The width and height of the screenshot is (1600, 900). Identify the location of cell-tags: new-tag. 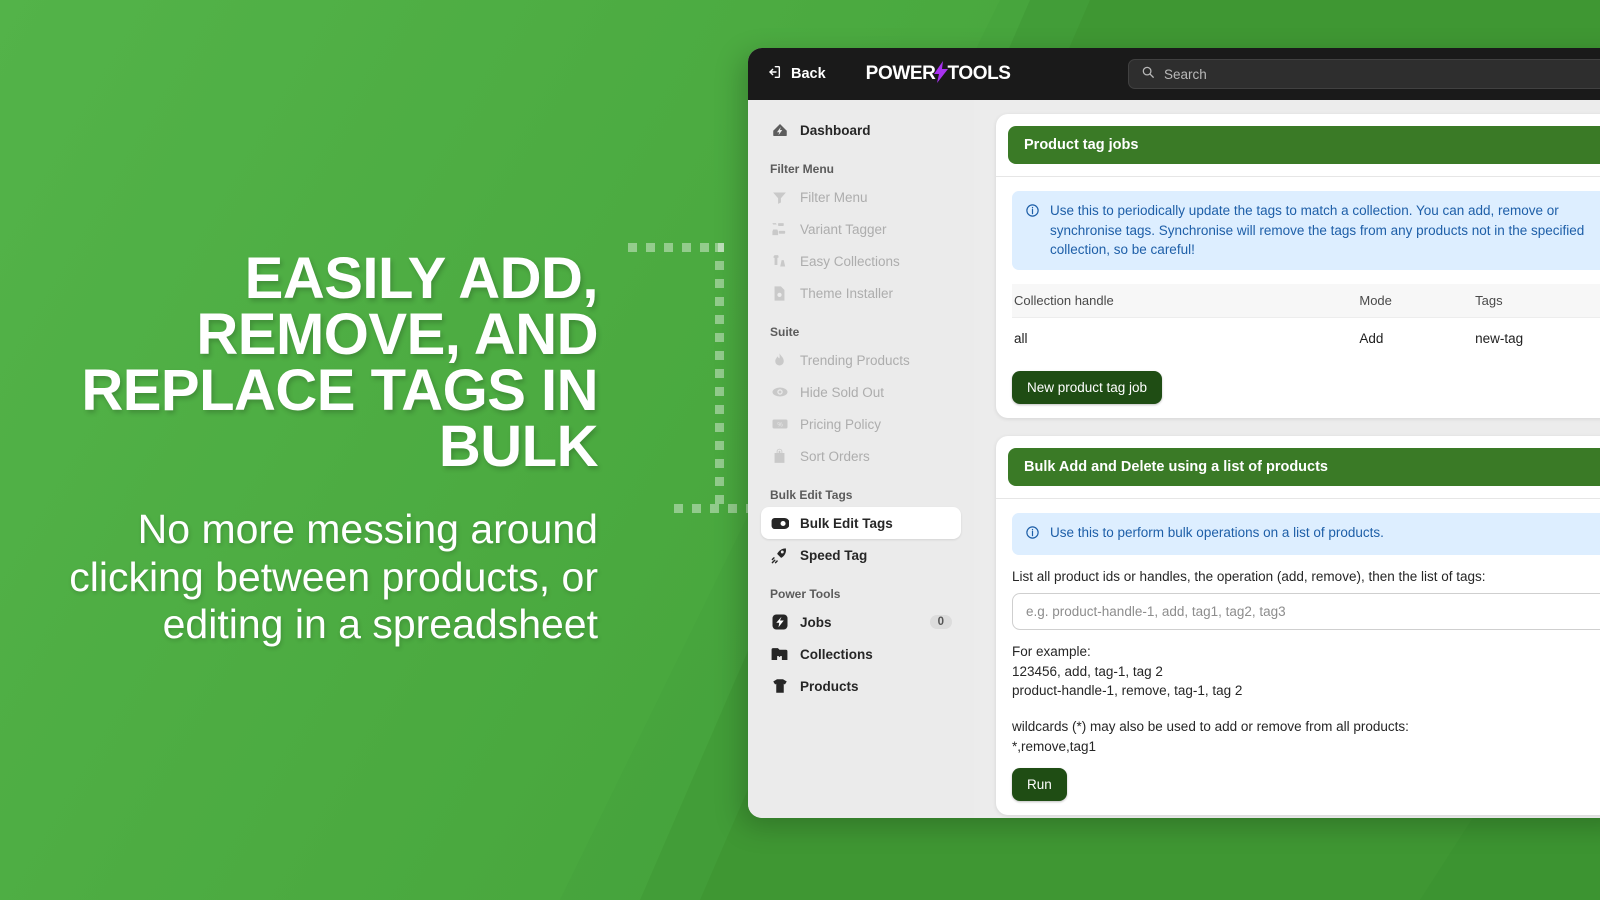
(1499, 338).